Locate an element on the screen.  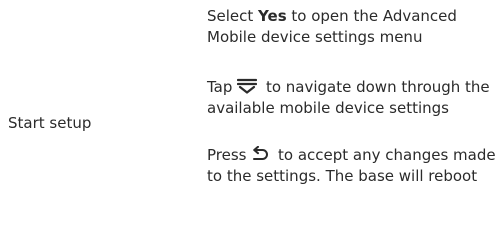
yes-option-label: Yes is located at coordinates (272, 16).